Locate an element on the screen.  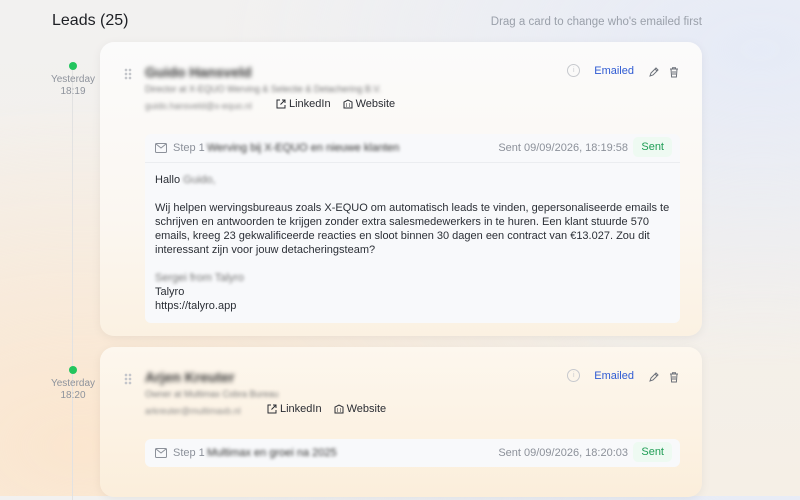
timeline-line is located at coordinates (72, 285).